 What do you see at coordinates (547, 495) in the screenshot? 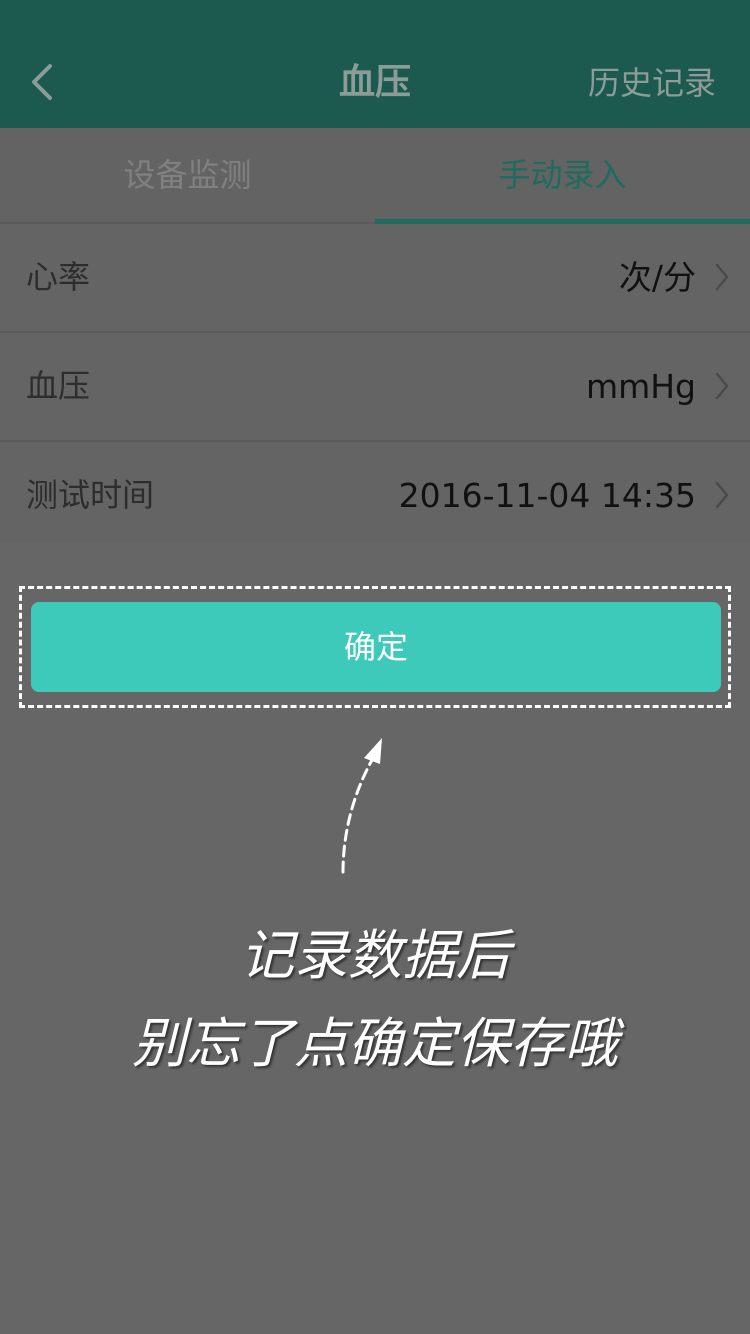
I see `row-value: 2016-11-04 14:35` at bounding box center [547, 495].